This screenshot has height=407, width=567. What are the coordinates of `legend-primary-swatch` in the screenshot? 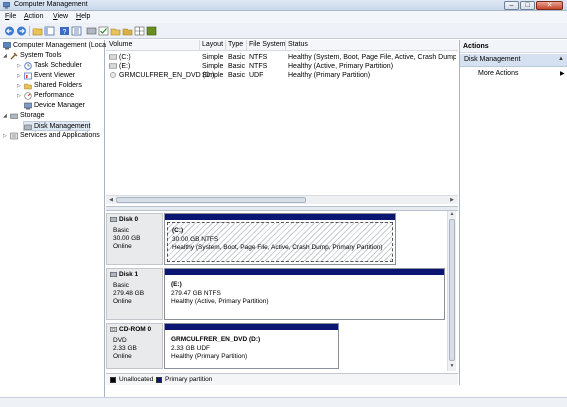 It's located at (159, 380).